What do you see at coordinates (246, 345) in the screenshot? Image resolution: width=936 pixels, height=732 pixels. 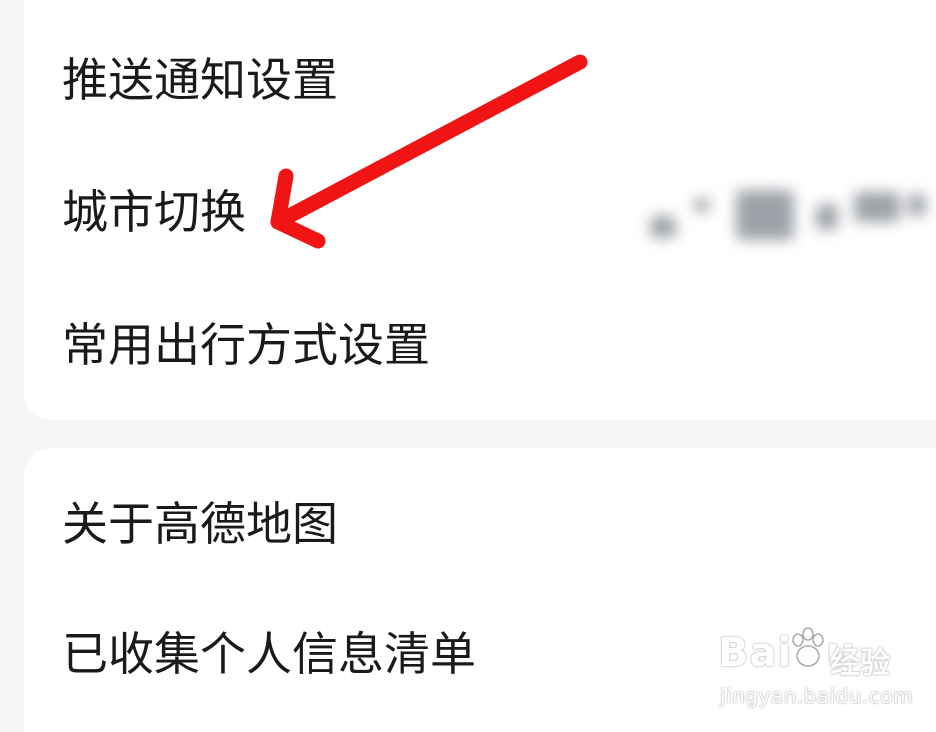 I see `travel-mode-settings-item: 常用出行方式设置` at bounding box center [246, 345].